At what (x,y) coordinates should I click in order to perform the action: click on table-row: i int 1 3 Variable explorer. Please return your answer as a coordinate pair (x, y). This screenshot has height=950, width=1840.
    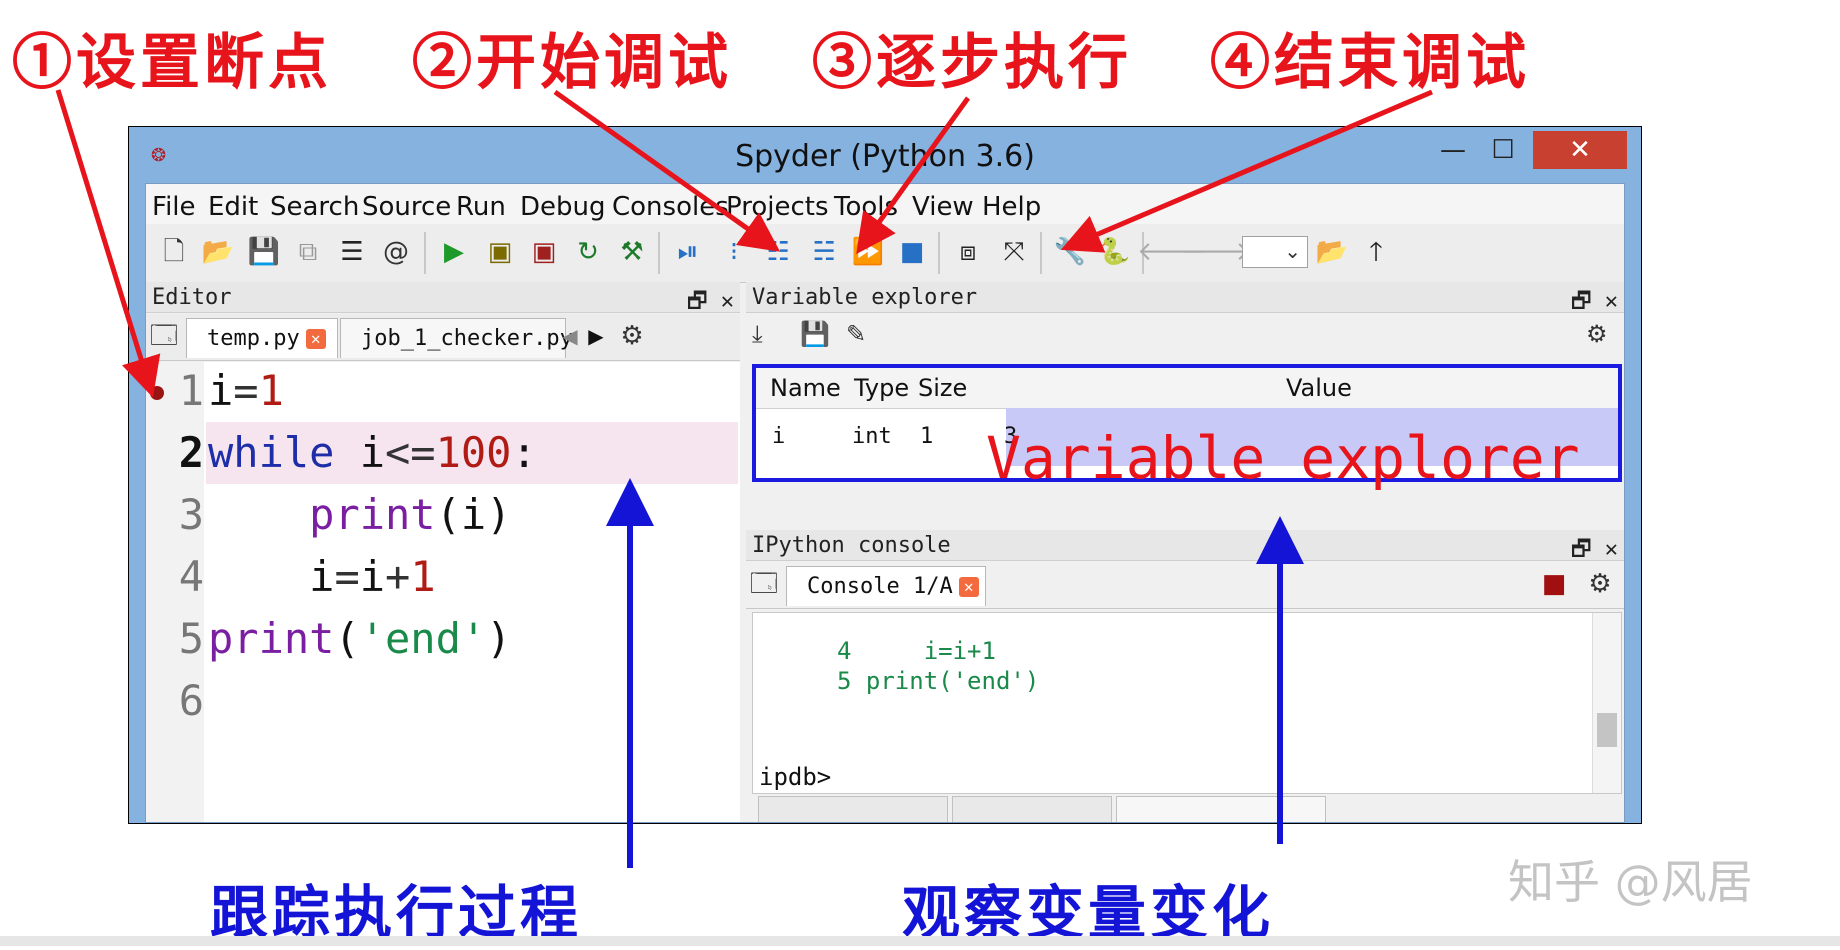
    Looking at the image, I should click on (1187, 450).